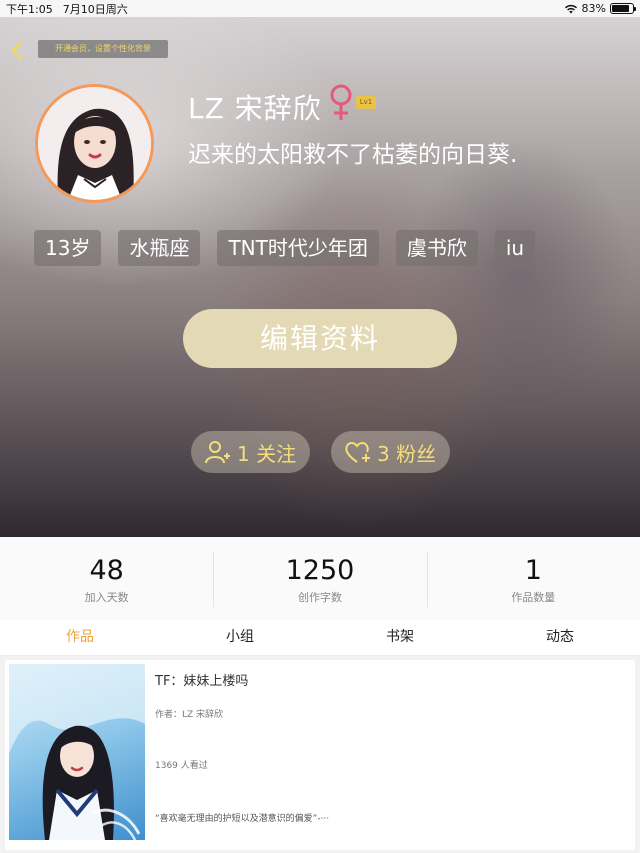 This screenshot has width=640, height=853. Describe the element at coordinates (159, 248) in the screenshot. I see `tag-zodiac: 水瓶座` at that location.